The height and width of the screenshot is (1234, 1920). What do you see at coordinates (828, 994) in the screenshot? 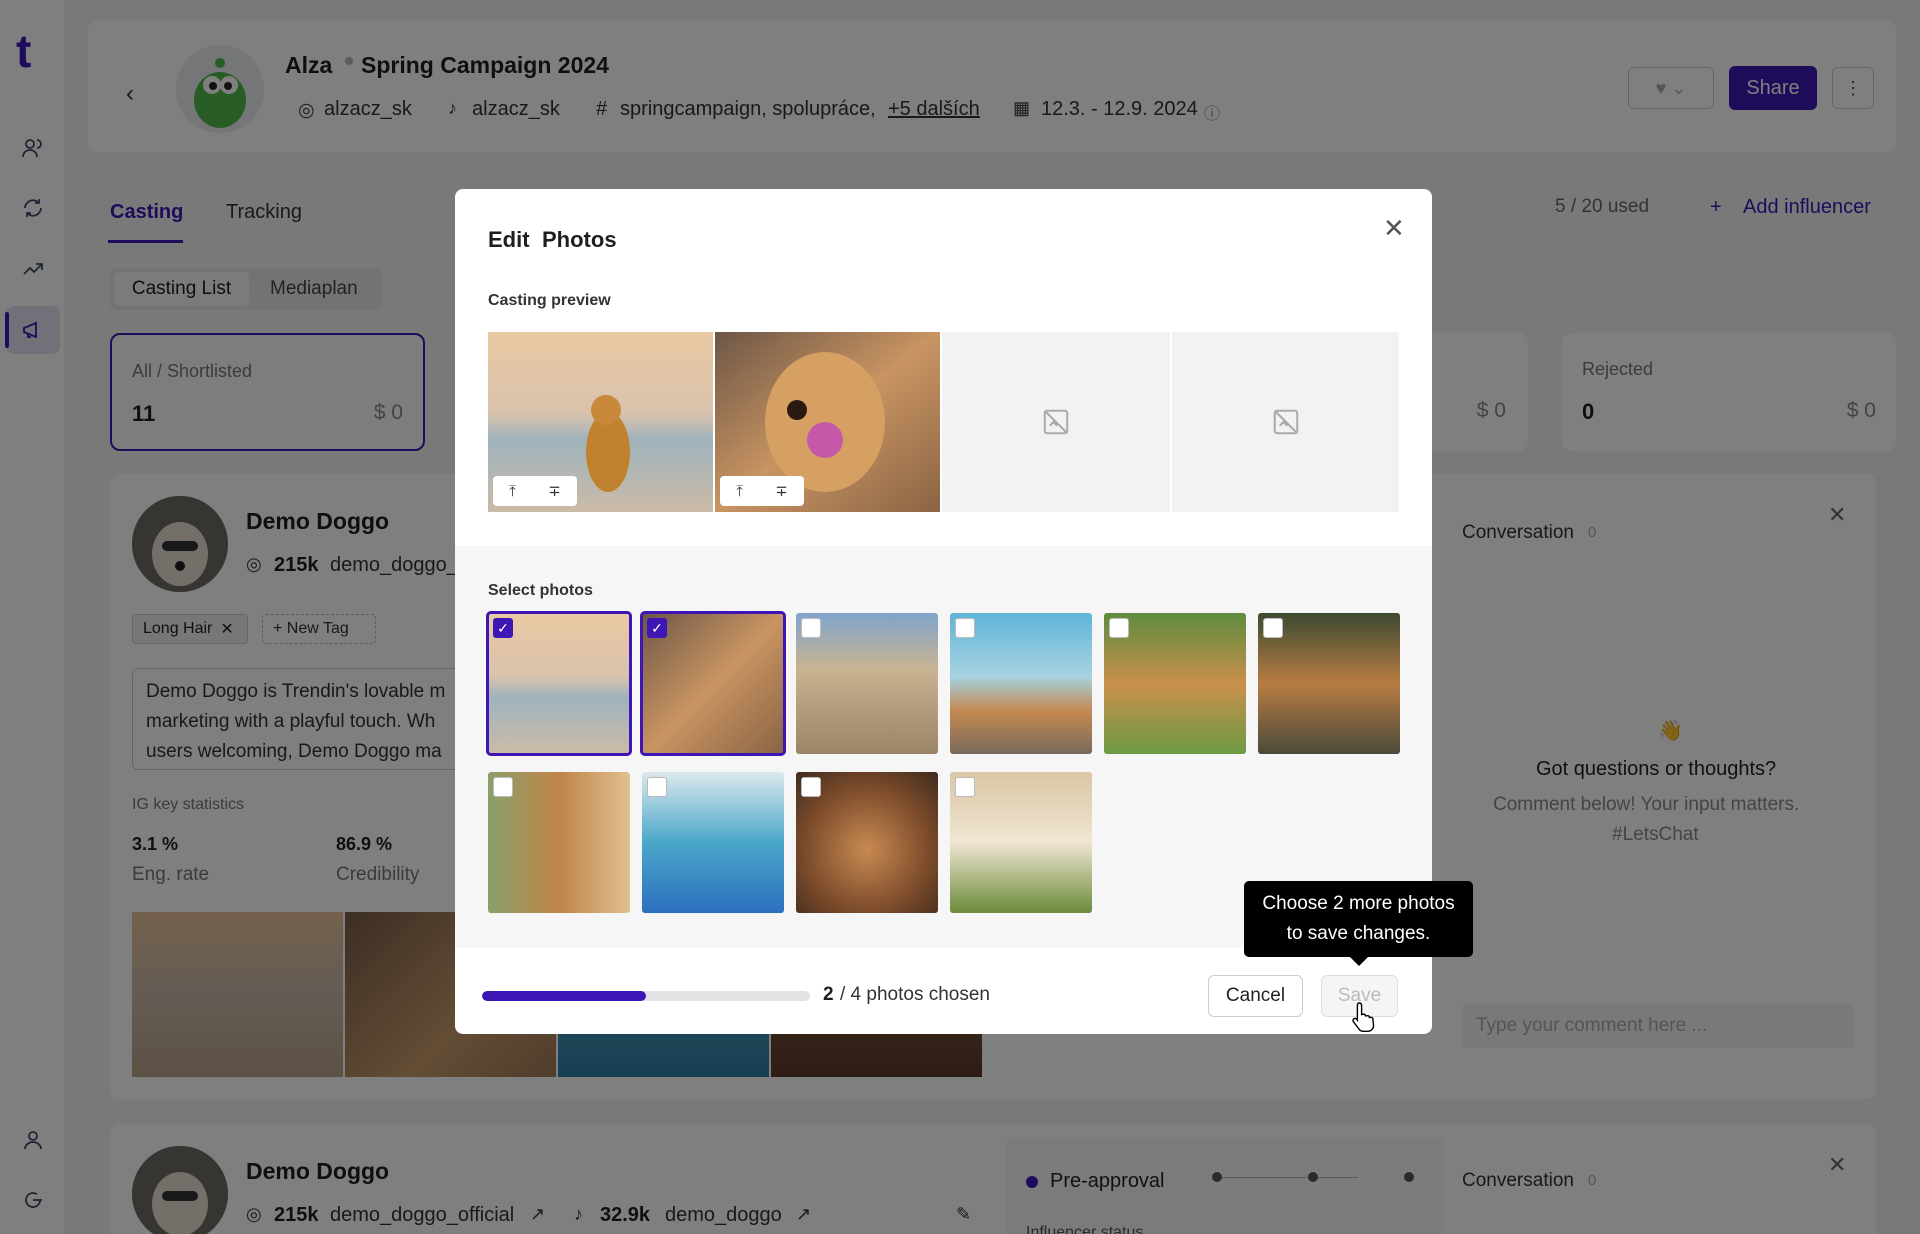
I see `chosen-count: 2` at bounding box center [828, 994].